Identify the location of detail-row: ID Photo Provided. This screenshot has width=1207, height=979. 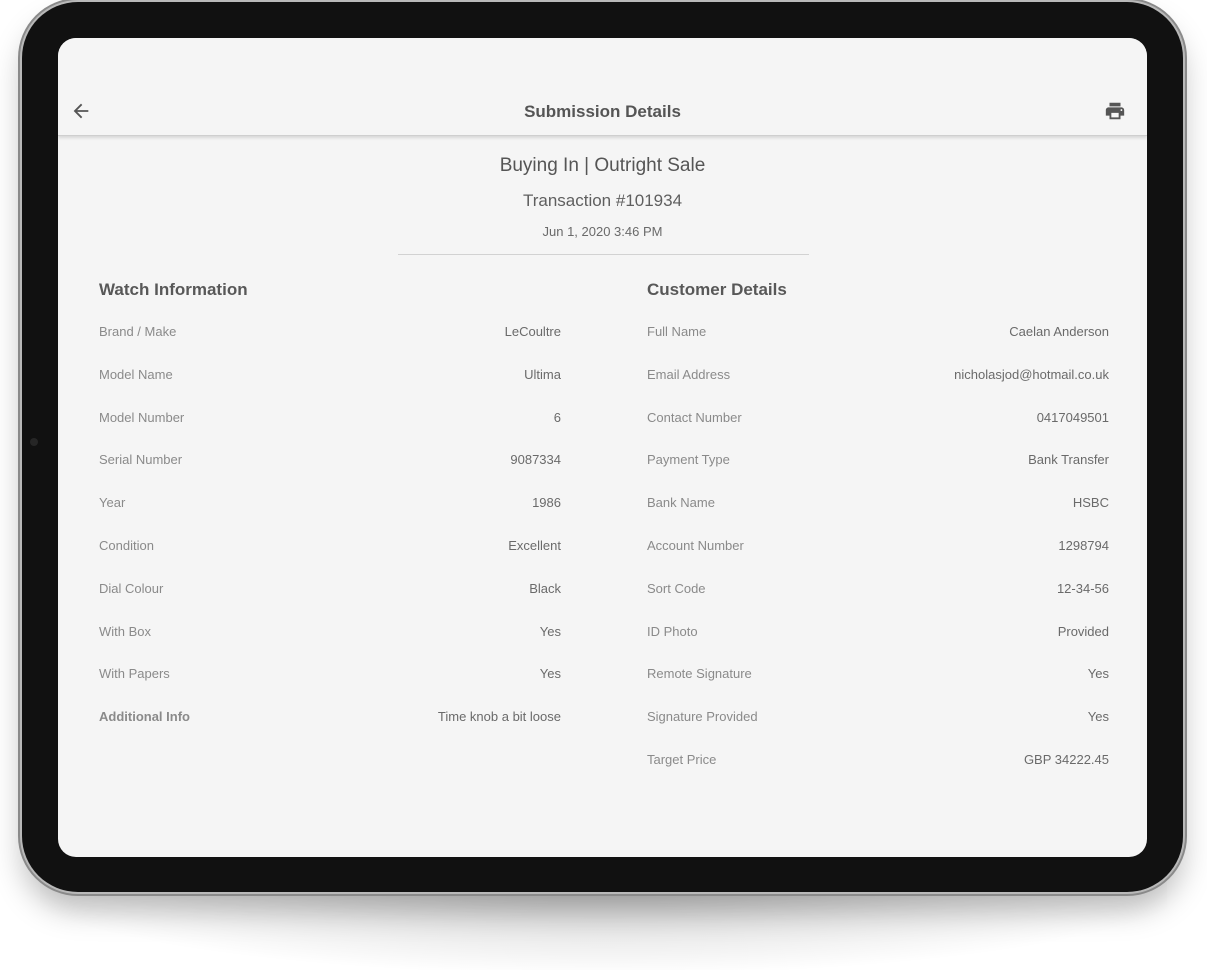
(878, 645).